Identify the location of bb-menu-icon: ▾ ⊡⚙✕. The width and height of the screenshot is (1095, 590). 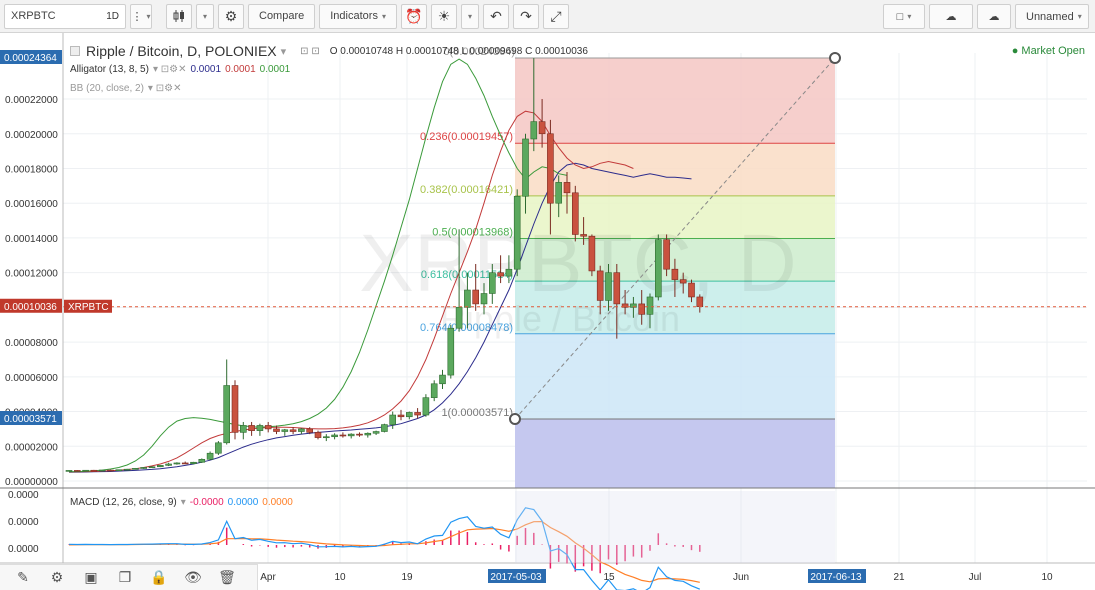
(165, 88).